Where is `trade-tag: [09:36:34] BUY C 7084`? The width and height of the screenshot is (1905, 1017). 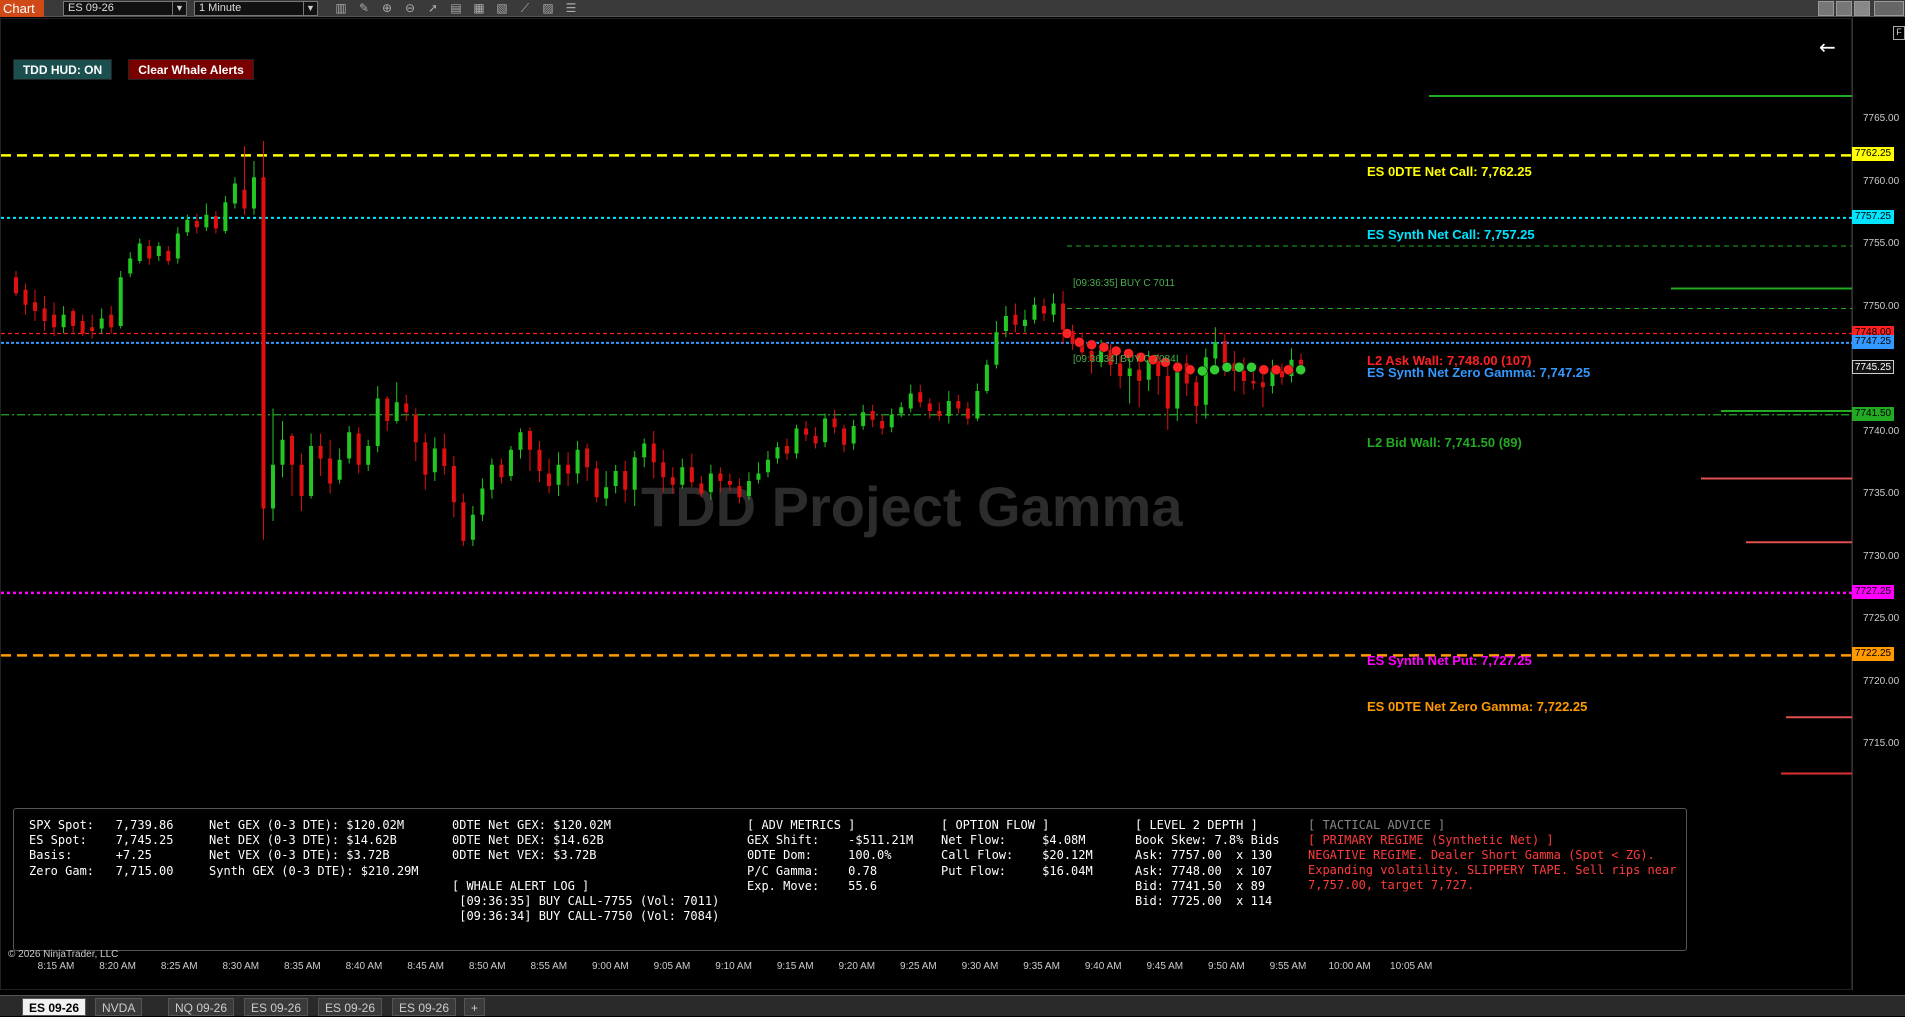 trade-tag: [09:36:34] BUY C 7084 is located at coordinates (1124, 359).